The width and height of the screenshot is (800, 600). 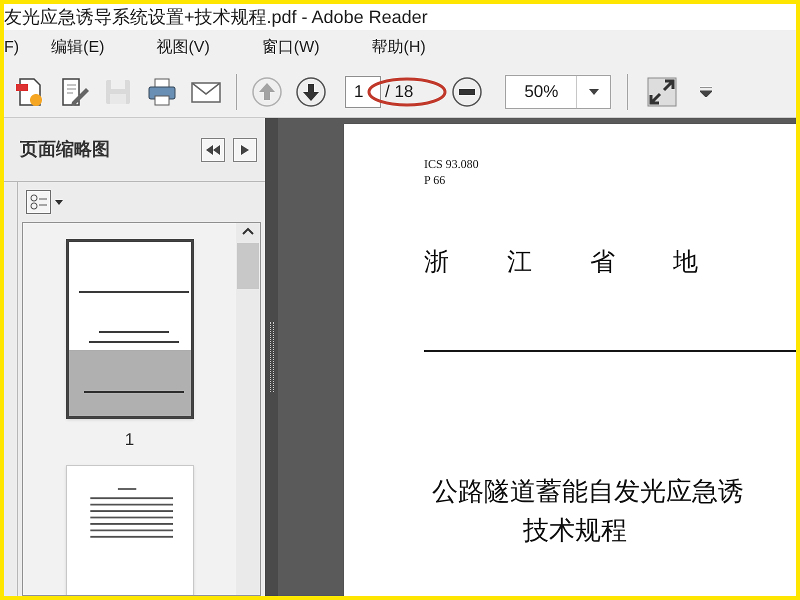 What do you see at coordinates (452, 164) in the screenshot?
I see `document-code: ICS 93.080` at bounding box center [452, 164].